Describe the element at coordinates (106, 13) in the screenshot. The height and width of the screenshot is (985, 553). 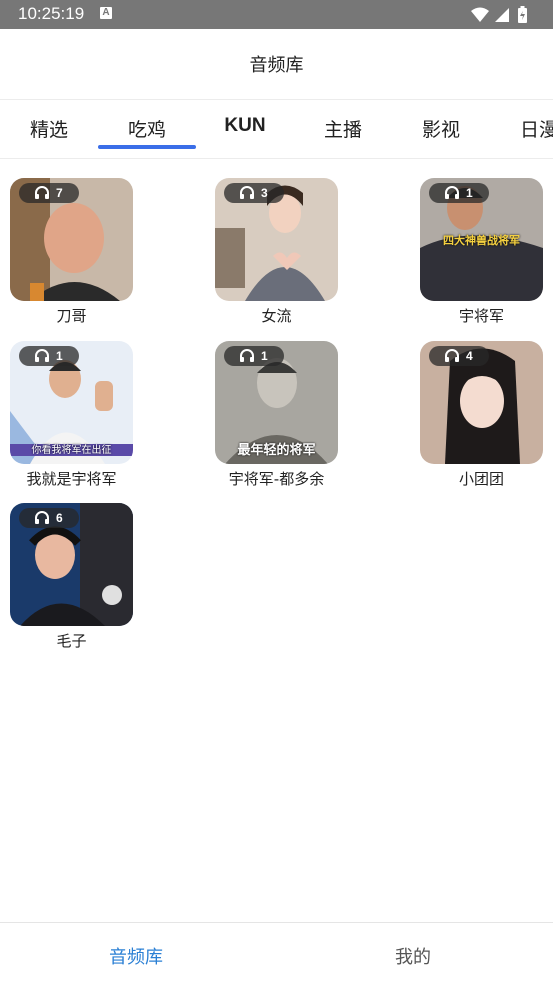
I see `notification-icon: A` at that location.